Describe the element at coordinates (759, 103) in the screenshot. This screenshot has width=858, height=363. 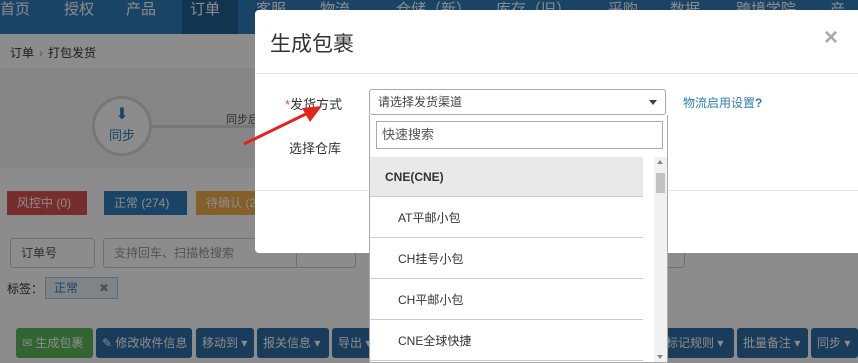
I see `help-icon: ?` at that location.